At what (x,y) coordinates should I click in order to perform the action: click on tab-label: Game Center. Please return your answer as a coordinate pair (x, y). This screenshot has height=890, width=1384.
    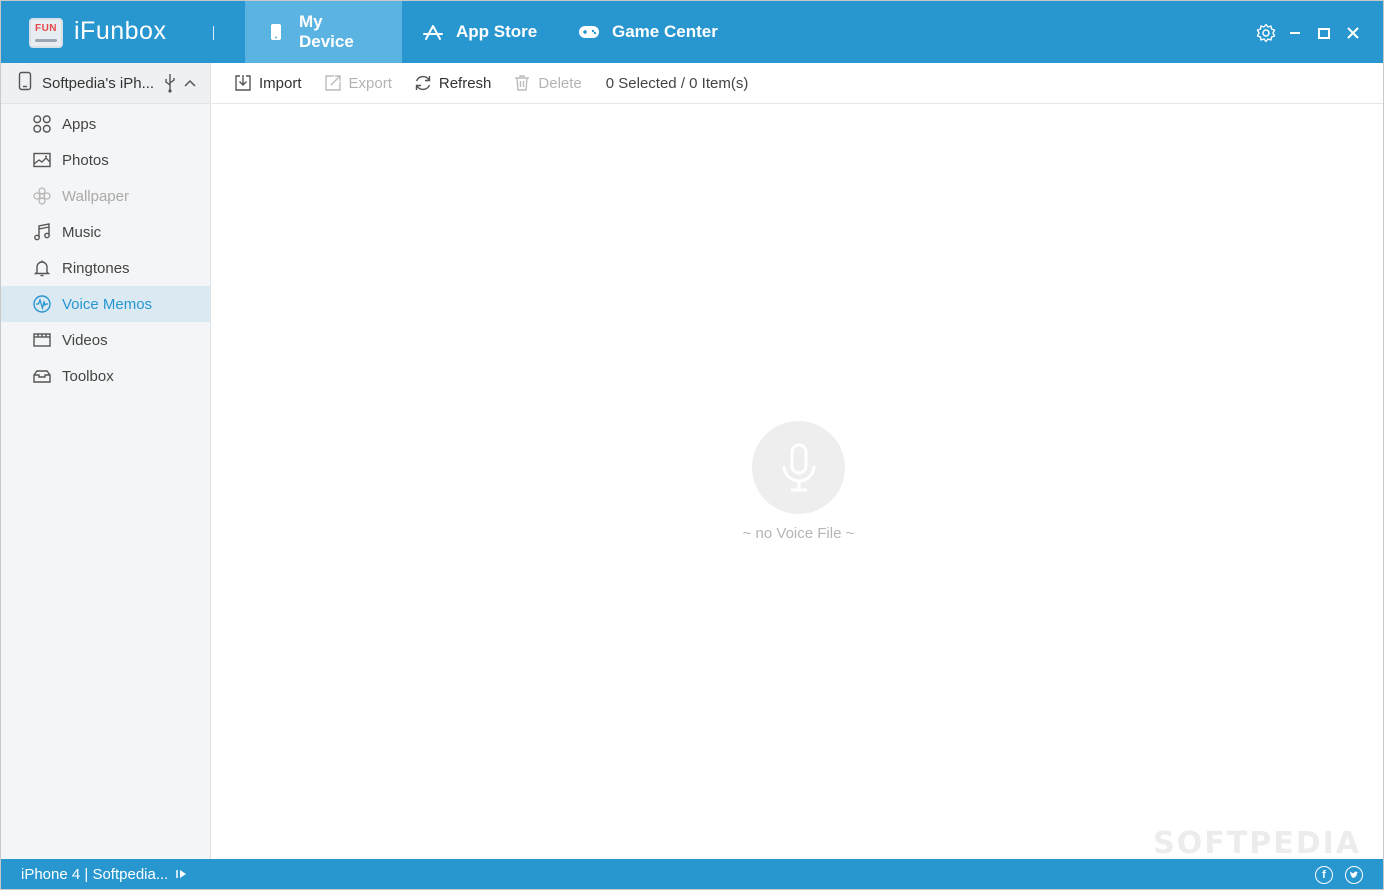
    Looking at the image, I should click on (665, 31).